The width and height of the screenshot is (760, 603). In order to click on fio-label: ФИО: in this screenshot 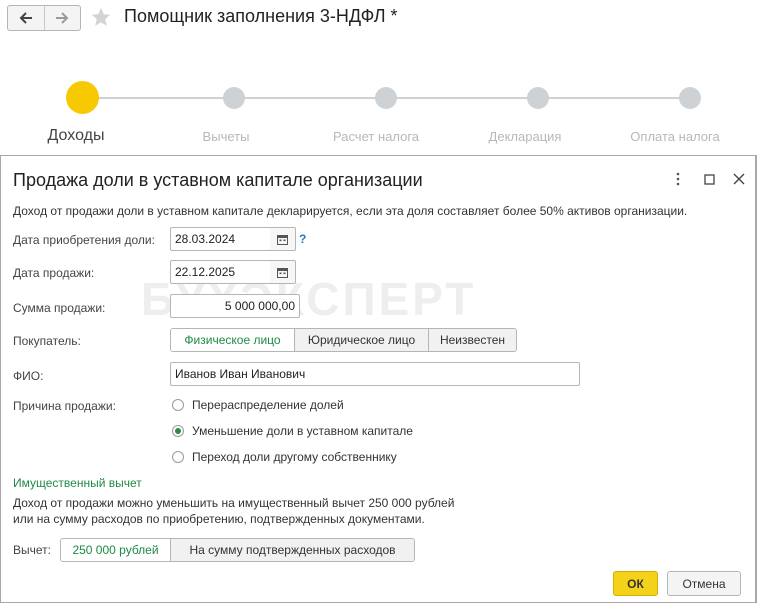, I will do `click(28, 376)`.